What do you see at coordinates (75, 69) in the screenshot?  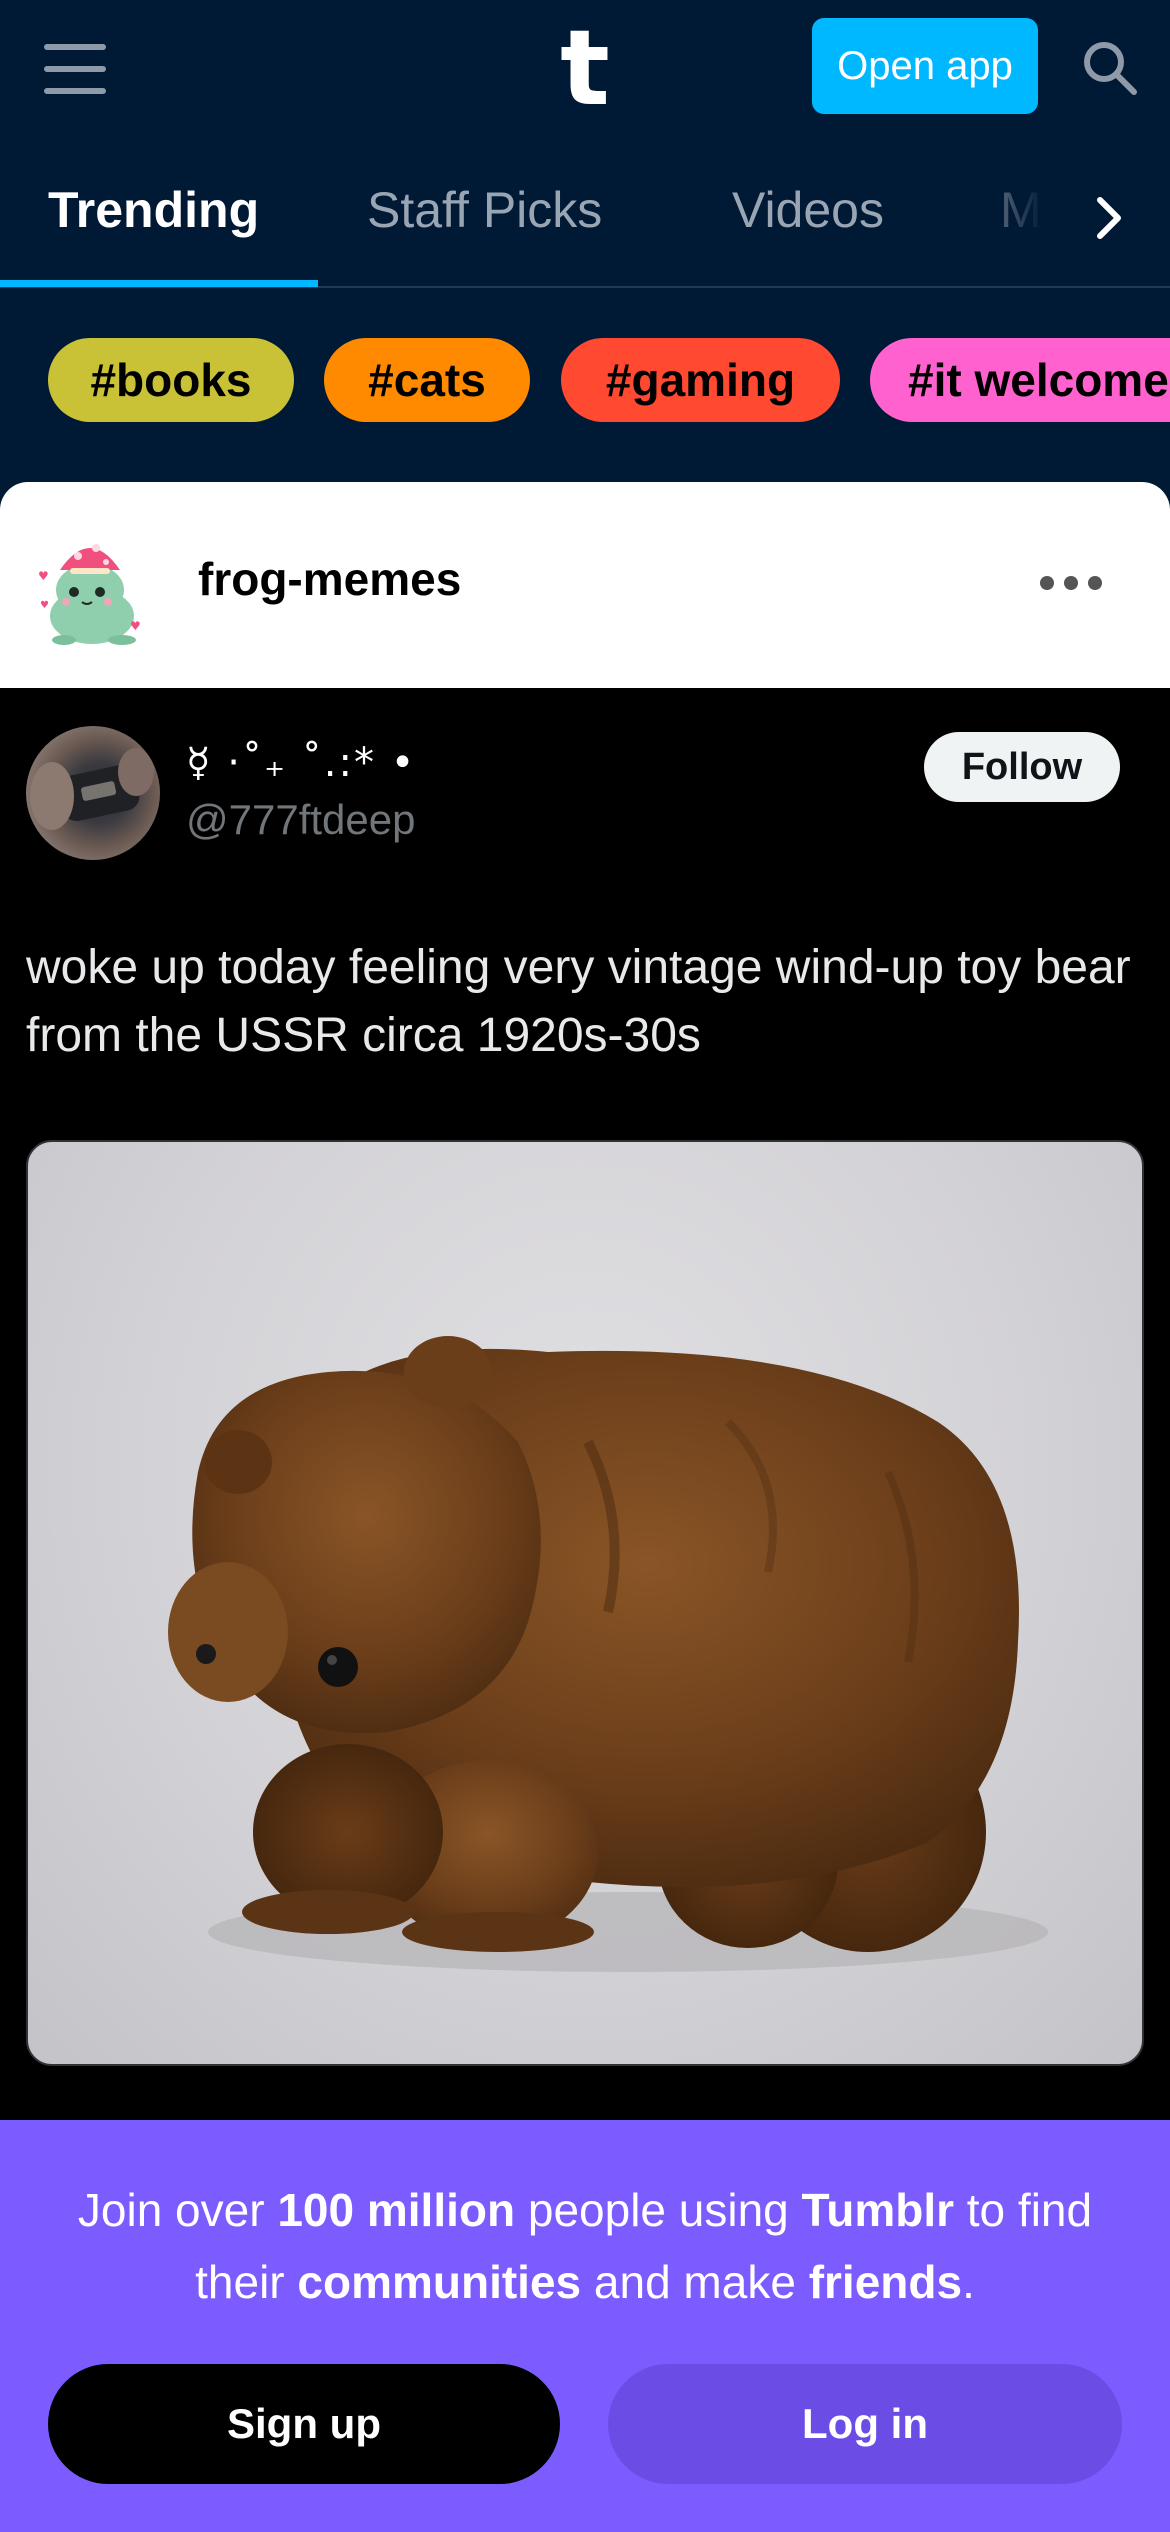 I see `hamburger-icon` at bounding box center [75, 69].